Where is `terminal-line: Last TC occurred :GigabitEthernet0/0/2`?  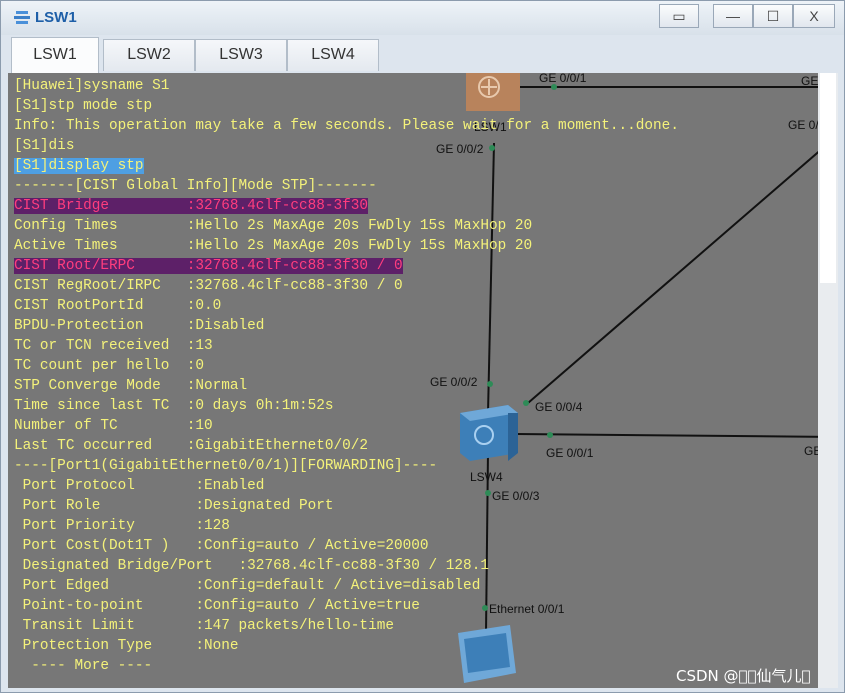
terminal-line: Last TC occurred :GigabitEthernet0/0/2 is located at coordinates (414, 446).